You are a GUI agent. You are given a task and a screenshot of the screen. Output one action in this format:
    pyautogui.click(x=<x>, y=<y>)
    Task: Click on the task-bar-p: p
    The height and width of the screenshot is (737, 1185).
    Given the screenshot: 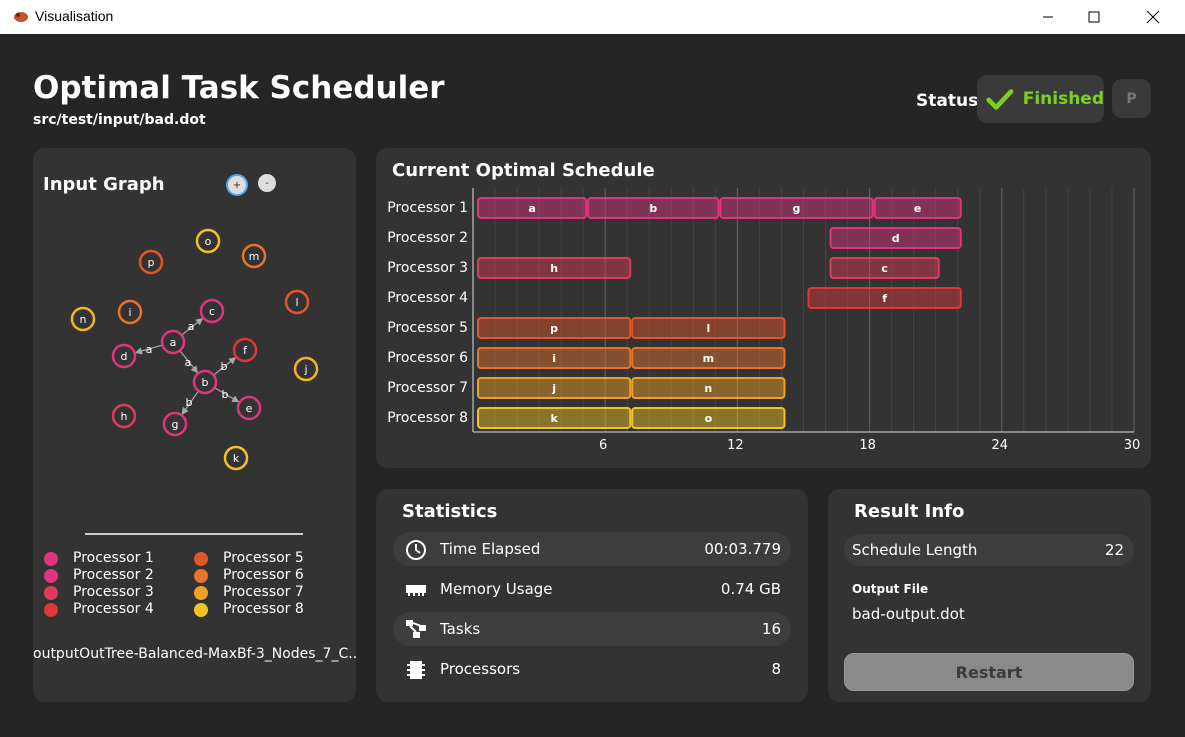 What is the action you would take?
    pyautogui.click(x=554, y=328)
    